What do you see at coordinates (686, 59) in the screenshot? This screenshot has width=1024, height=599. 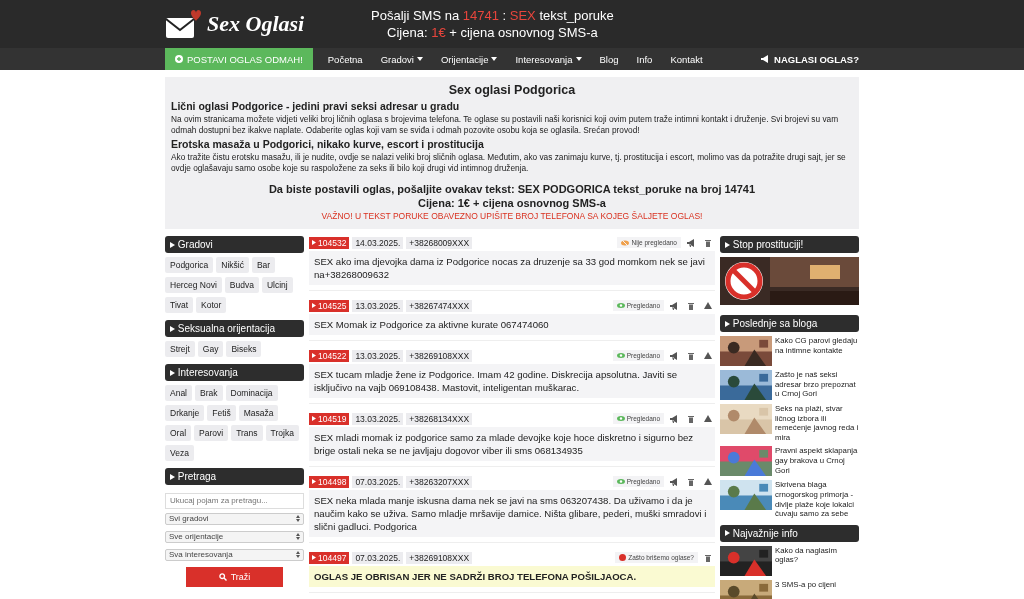 I see `nav-link: Kontakt` at bounding box center [686, 59].